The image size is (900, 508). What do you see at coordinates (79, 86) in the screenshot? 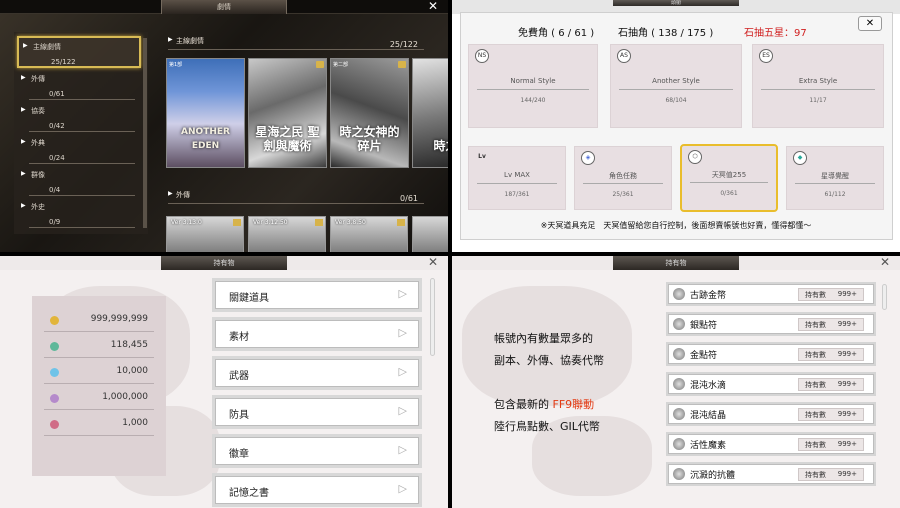
I see `sidebar-item-gaiden: ▶ 外傳 0/61` at bounding box center [79, 86].